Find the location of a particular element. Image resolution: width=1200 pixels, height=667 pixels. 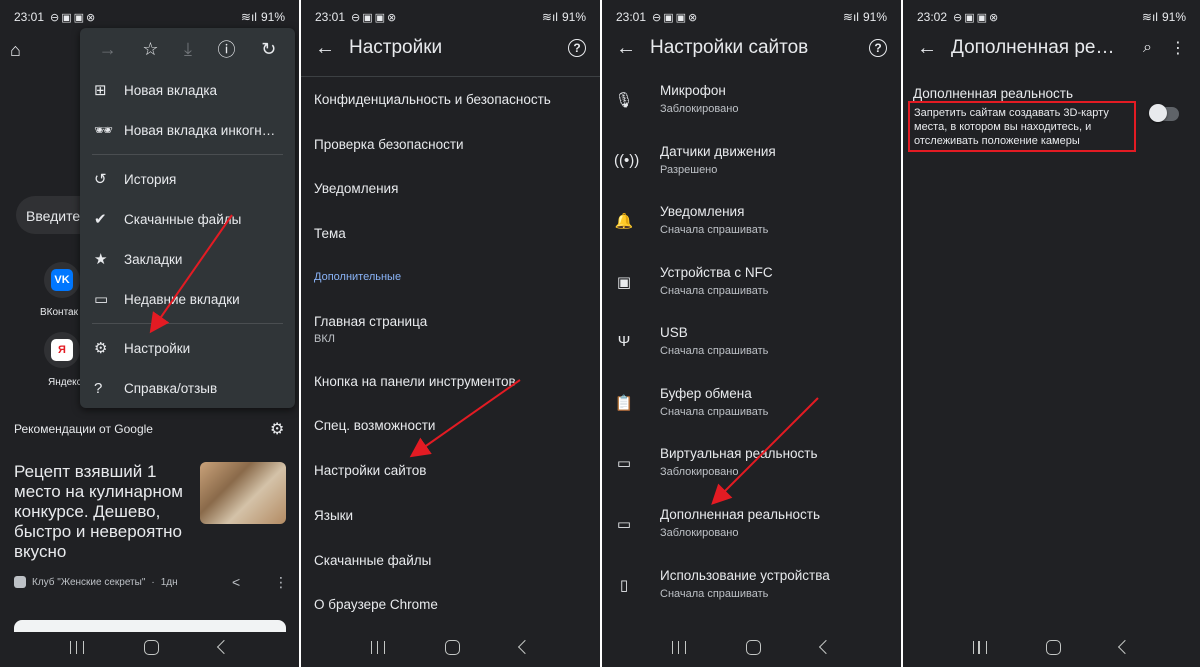

vk-logo-icon: VK is located at coordinates (62, 280).